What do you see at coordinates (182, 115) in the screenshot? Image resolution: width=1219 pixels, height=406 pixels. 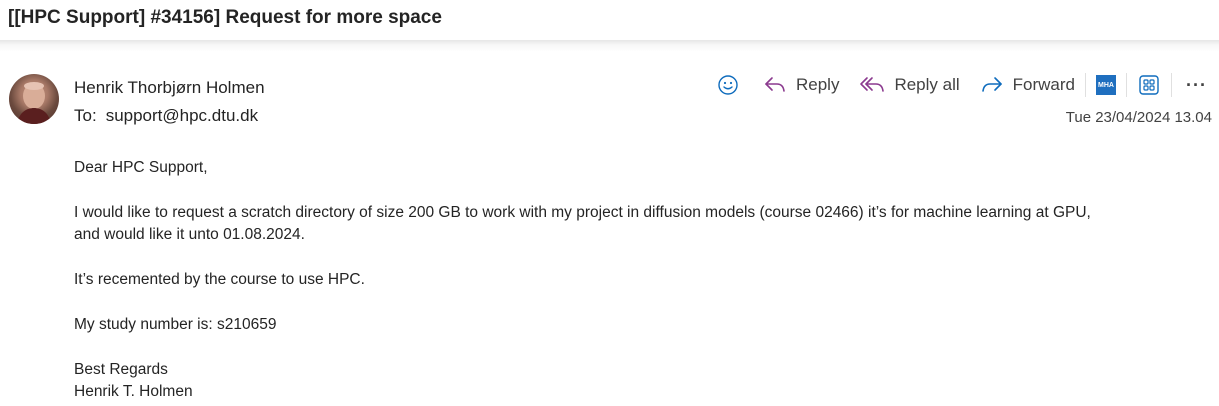 I see `recipient-address: support@hpc.dtu.dk` at bounding box center [182, 115].